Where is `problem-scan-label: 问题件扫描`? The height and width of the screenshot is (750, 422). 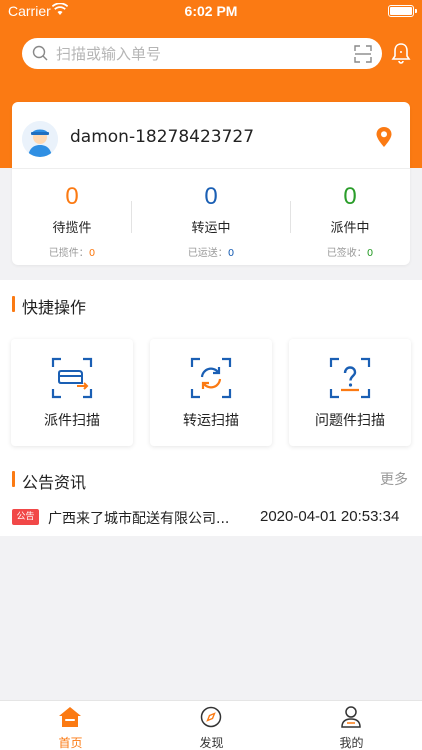
problem-scan-label: 问题件扫描 is located at coordinates (350, 421).